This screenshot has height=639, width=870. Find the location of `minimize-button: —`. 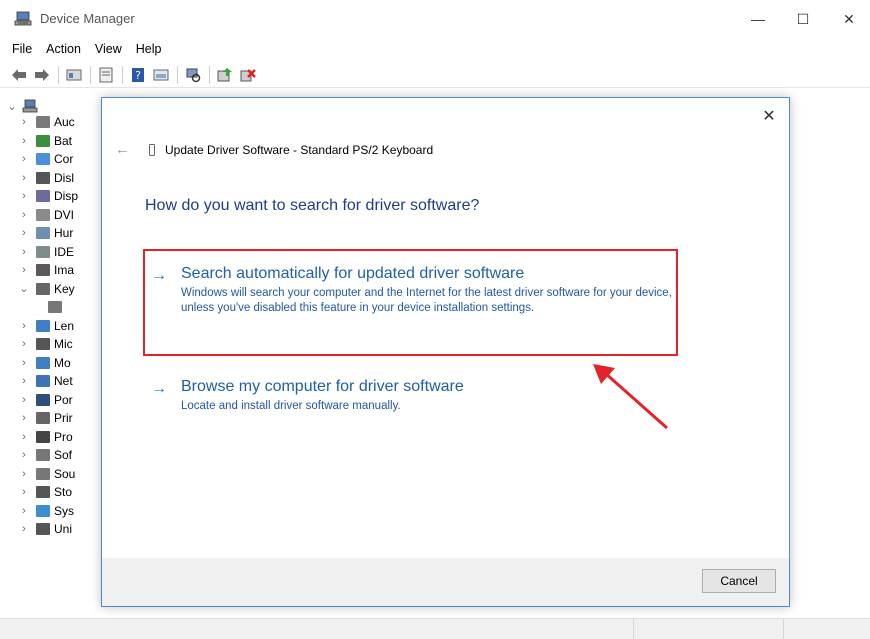

minimize-button: — is located at coordinates (758, 19).